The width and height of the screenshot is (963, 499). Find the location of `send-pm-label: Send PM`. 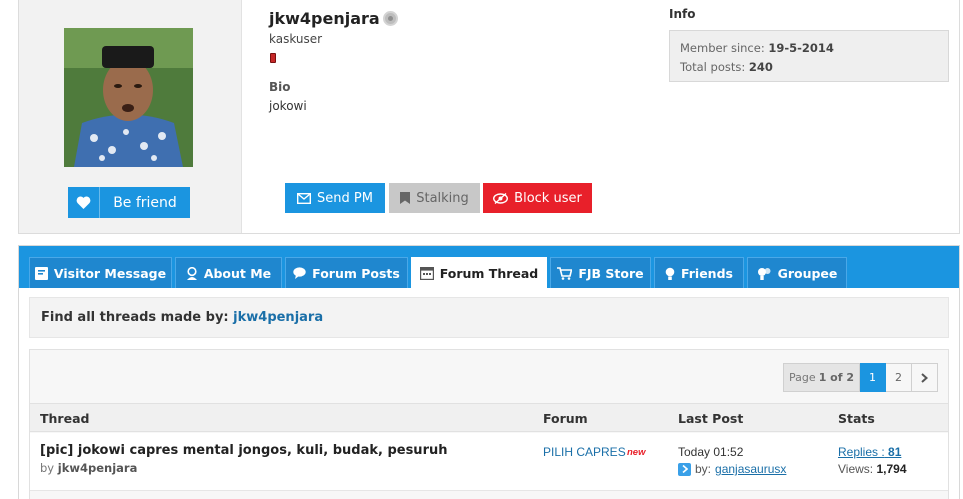

send-pm-label: Send PM is located at coordinates (345, 198).